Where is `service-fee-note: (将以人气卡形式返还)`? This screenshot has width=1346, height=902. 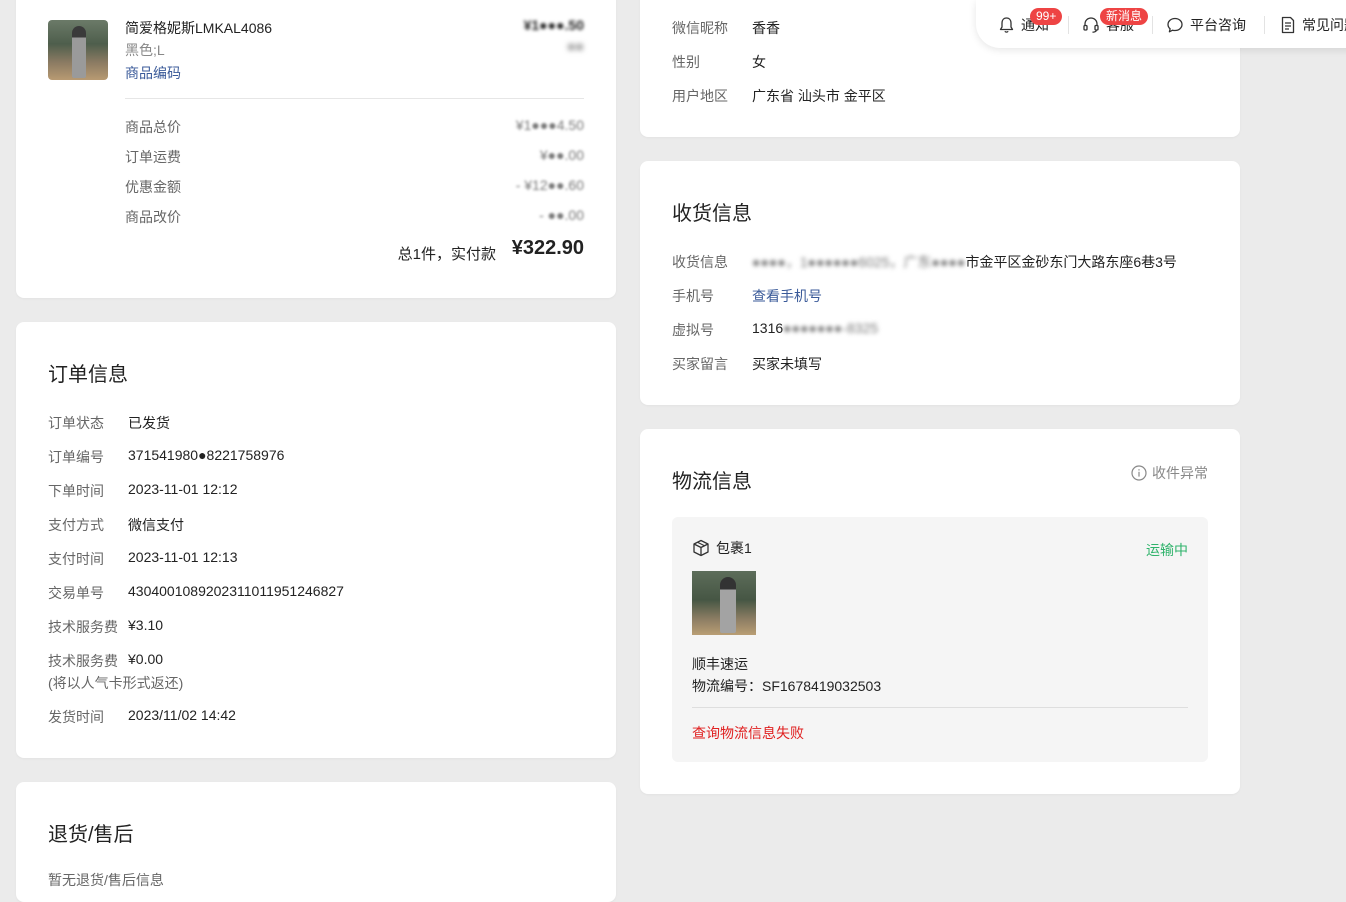 service-fee-note: (将以人气卡形式返还) is located at coordinates (116, 683).